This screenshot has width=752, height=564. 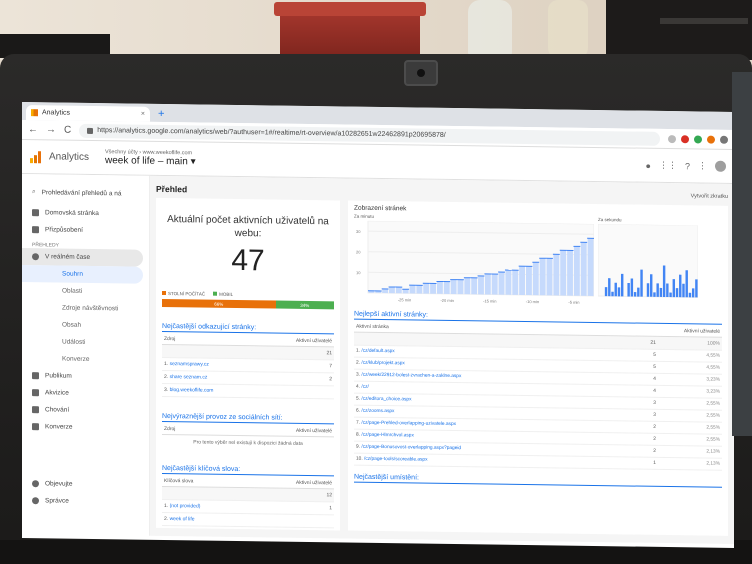 What do you see at coordinates (85, 376) in the screenshot?
I see `sidebar-item-audience: Publikum` at bounding box center [85, 376].